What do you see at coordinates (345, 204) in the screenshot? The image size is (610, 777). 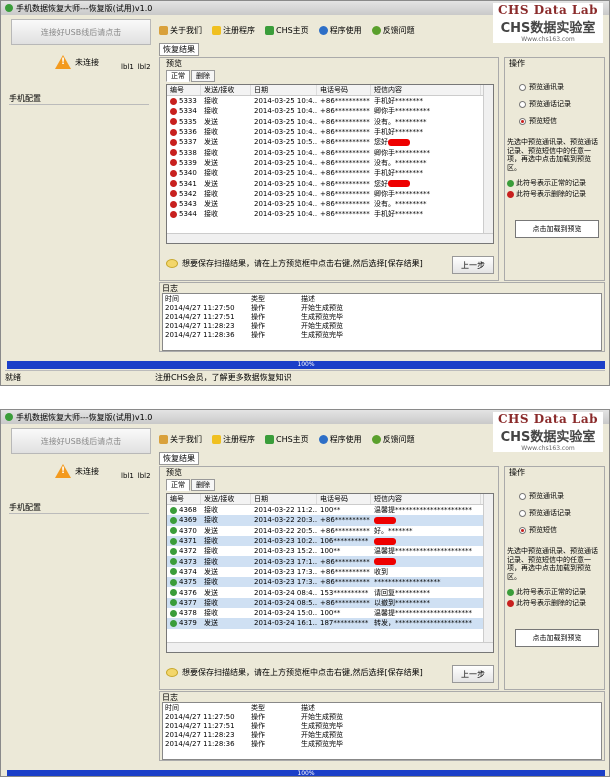 I see `cell-text: +86**********` at bounding box center [345, 204].